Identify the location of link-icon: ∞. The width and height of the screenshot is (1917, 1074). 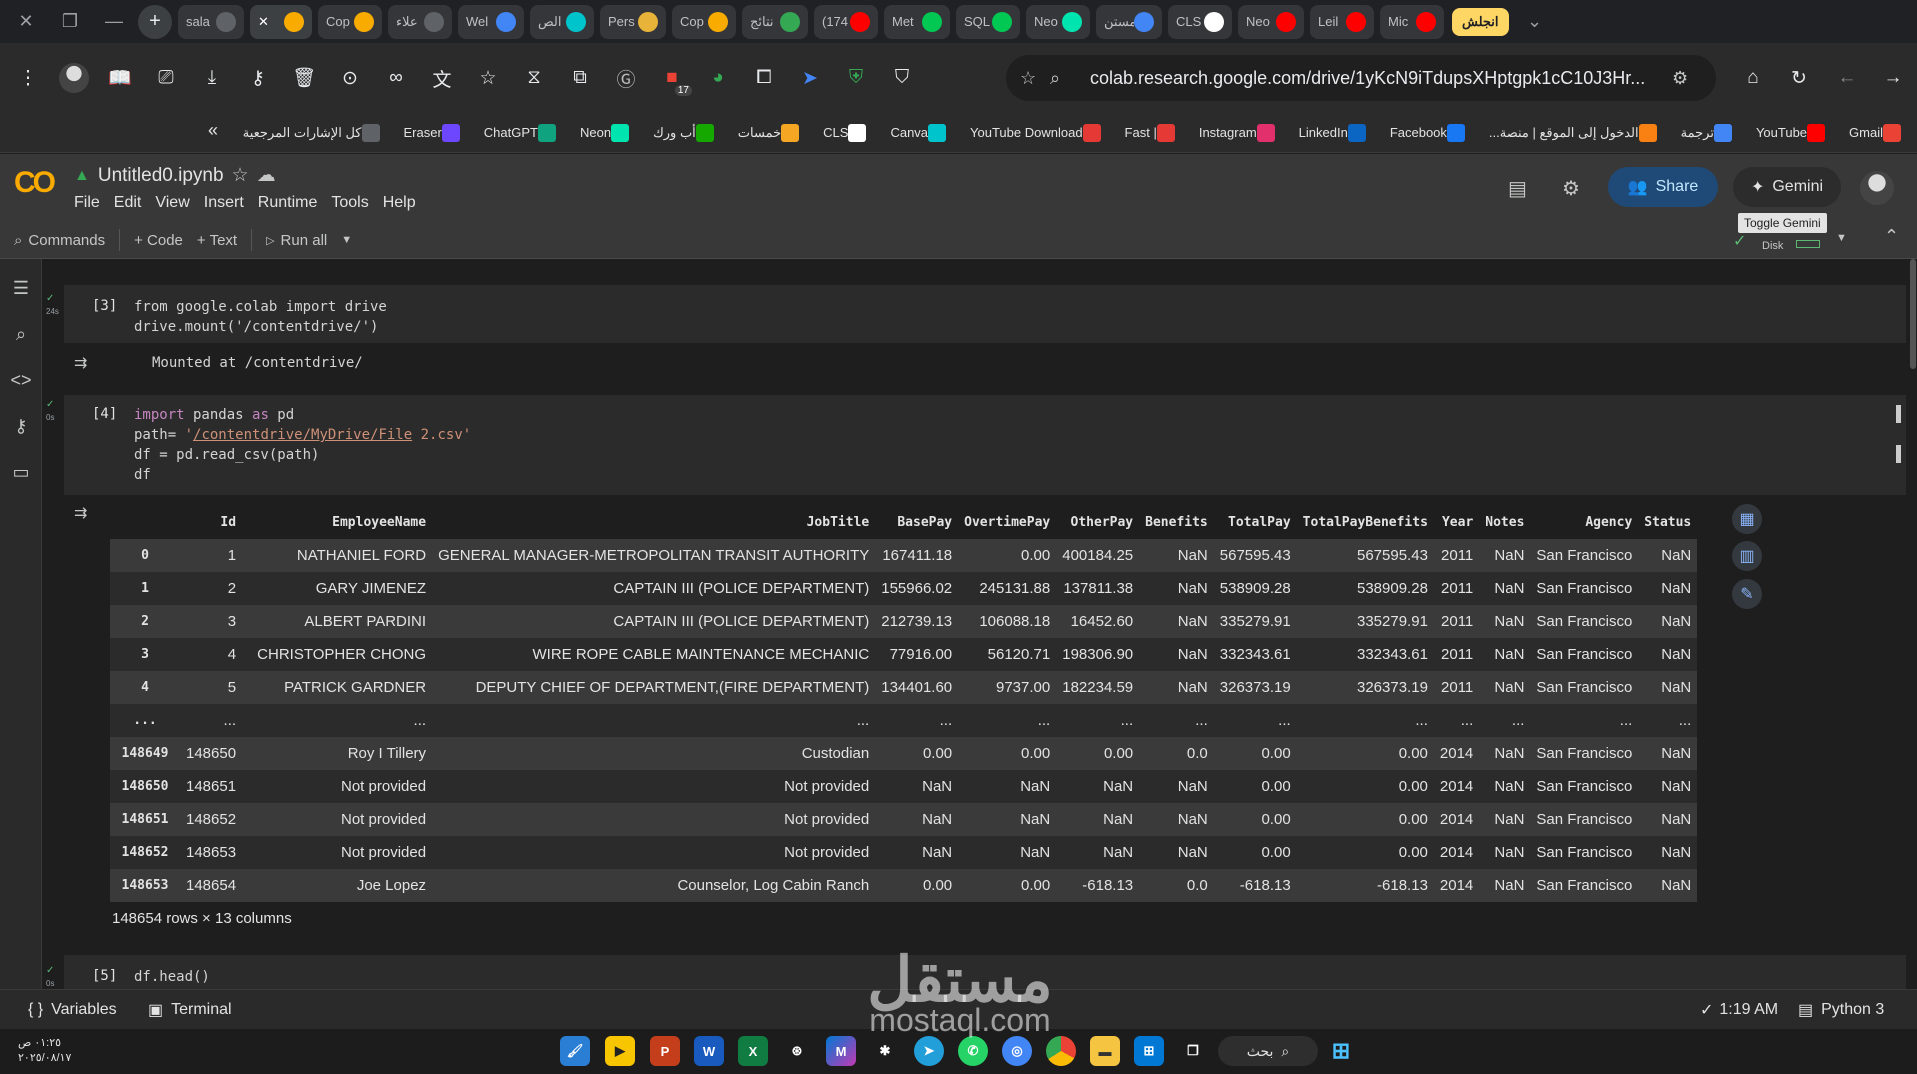
(396, 78).